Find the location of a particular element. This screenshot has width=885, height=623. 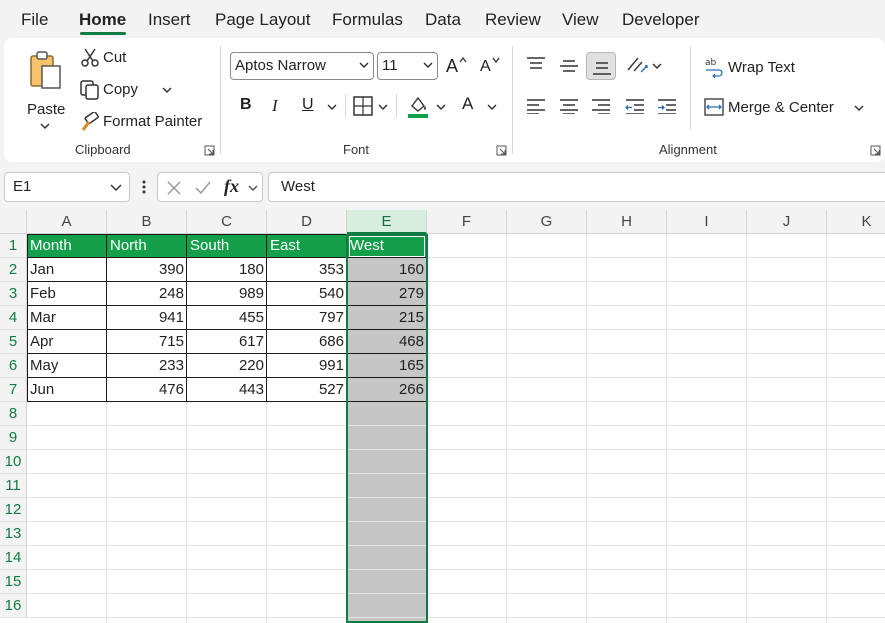

borders-icon is located at coordinates (363, 106).